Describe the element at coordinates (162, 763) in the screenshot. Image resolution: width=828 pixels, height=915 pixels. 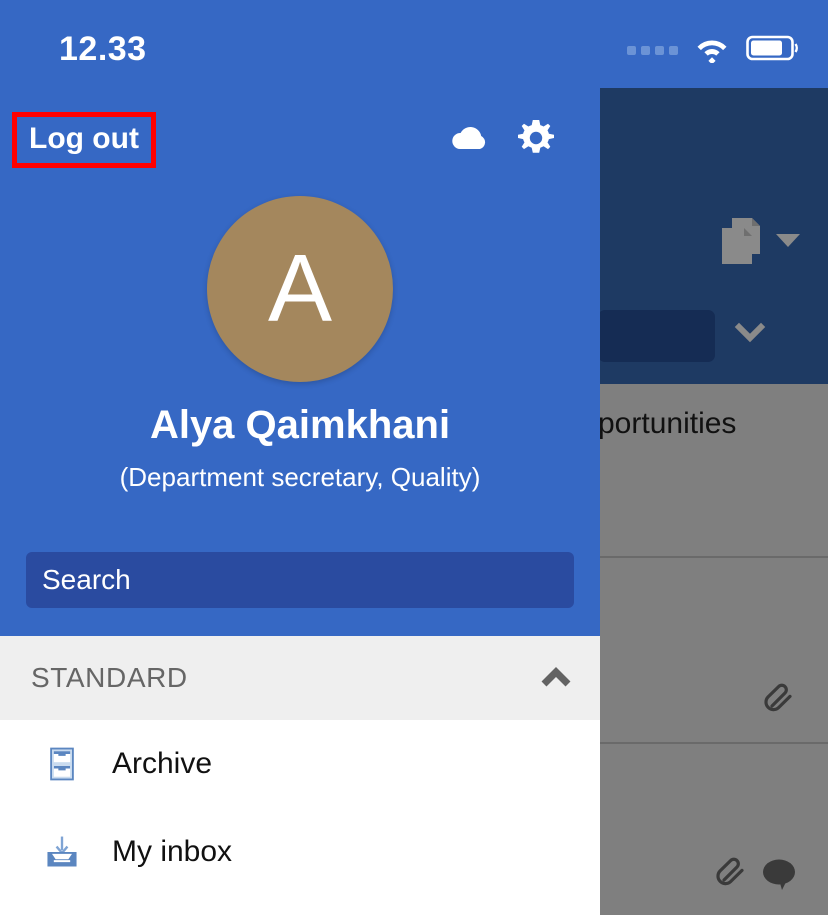
I see `sidebar-item-label: Archive` at that location.